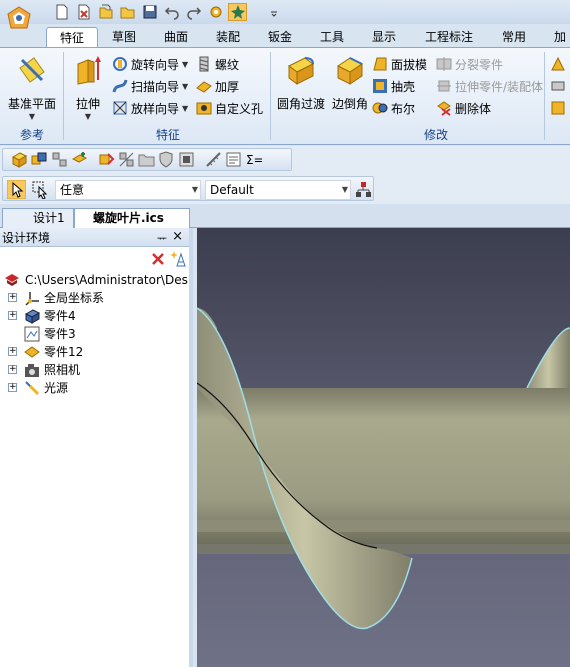 This screenshot has width=570, height=667. Describe the element at coordinates (94, 352) in the screenshot. I see `tree-item-part12: + 零件12` at that location.